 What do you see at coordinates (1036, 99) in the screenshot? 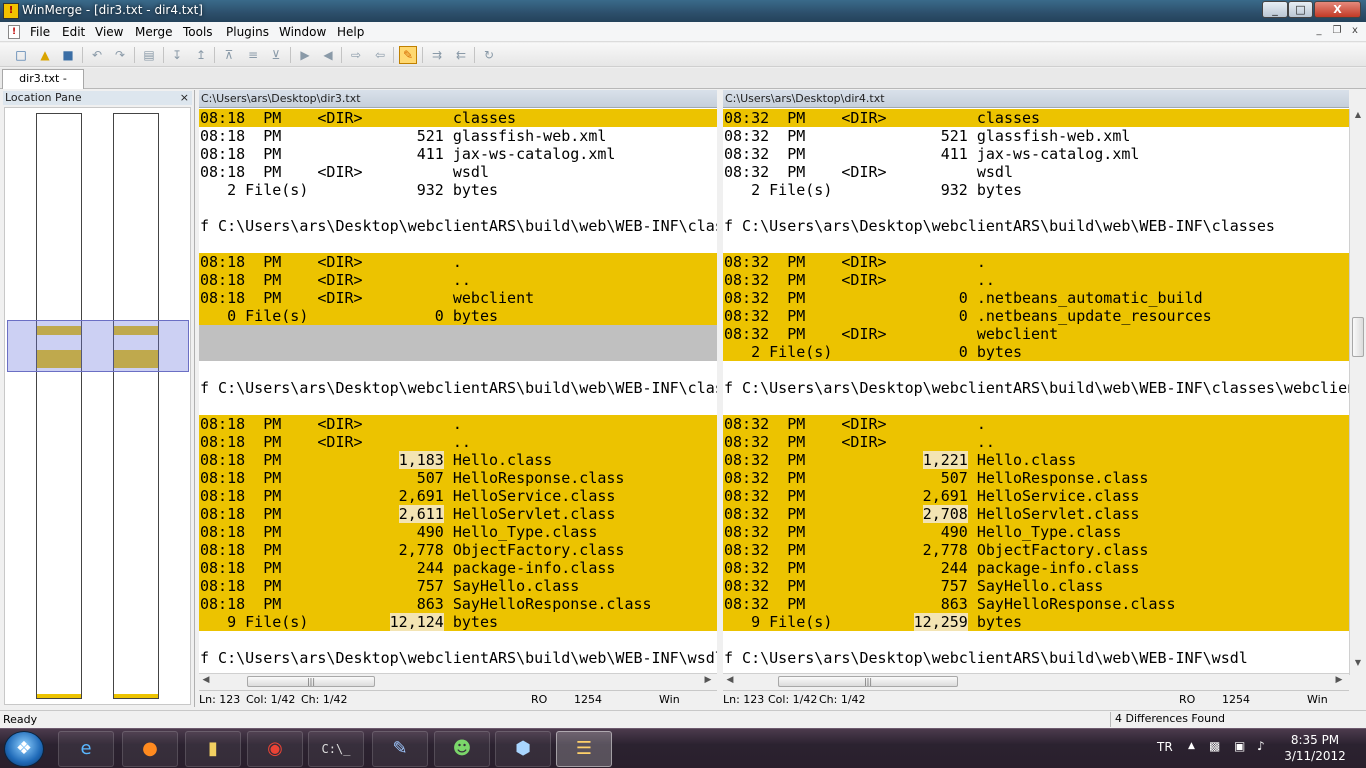
I see `right-file-path: C:\Users\ars\Desktop\dir4.txt` at bounding box center [1036, 99].